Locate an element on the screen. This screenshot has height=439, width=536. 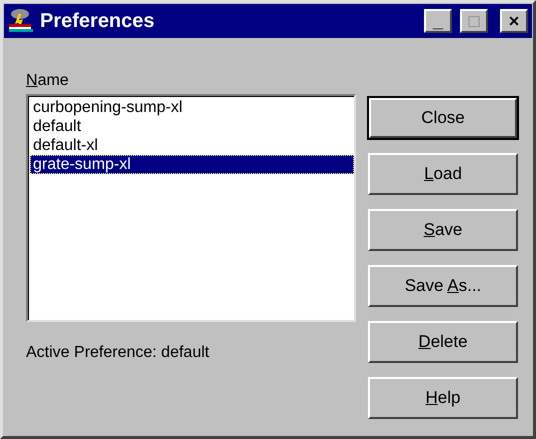
dialog-button: Delete is located at coordinates (443, 342).